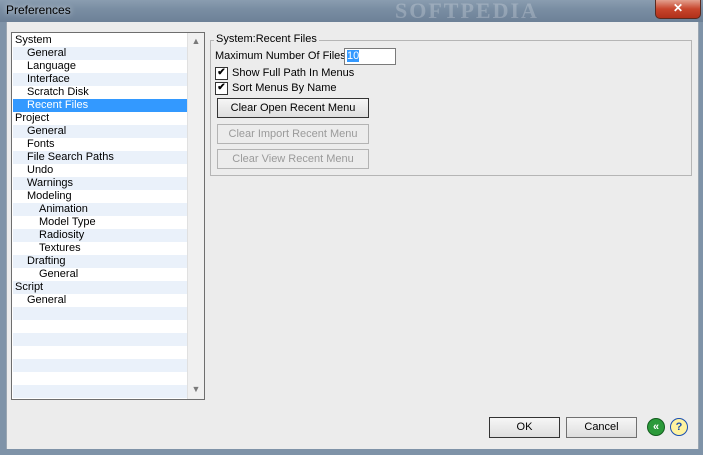 The image size is (703, 455). I want to click on clear-import-recent-button: Clear Import Recent Menu, so click(293, 134).